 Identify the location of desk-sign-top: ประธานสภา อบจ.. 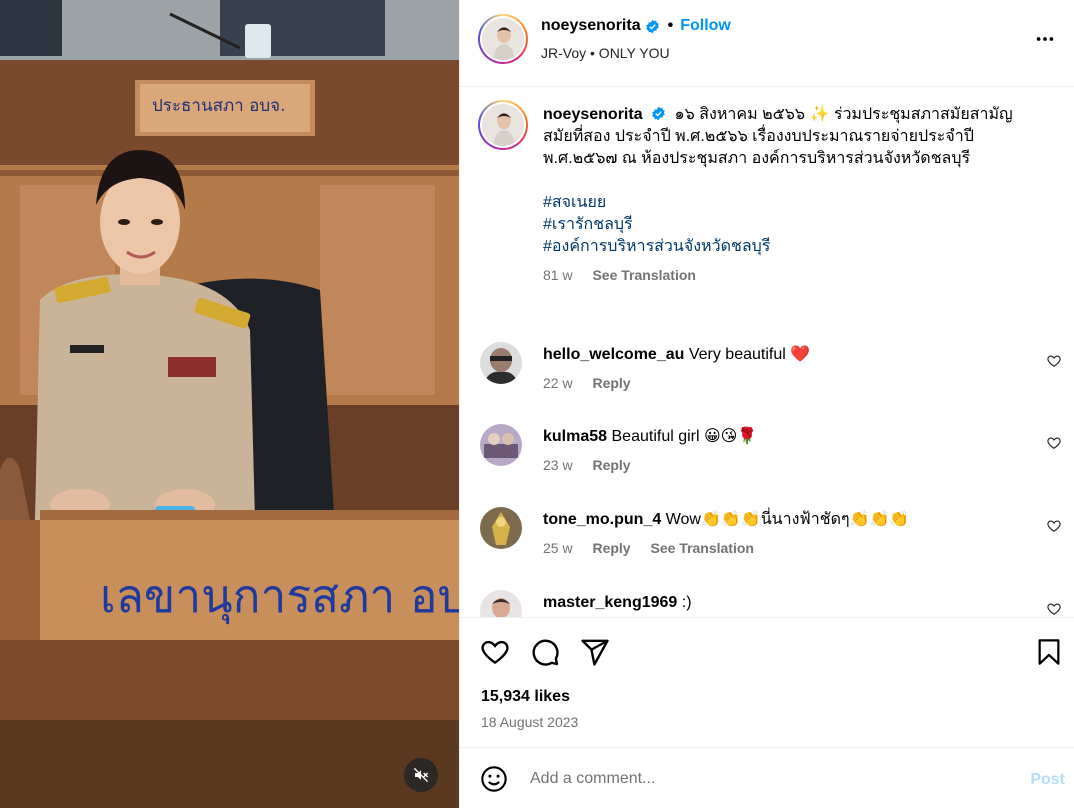
(219, 106).